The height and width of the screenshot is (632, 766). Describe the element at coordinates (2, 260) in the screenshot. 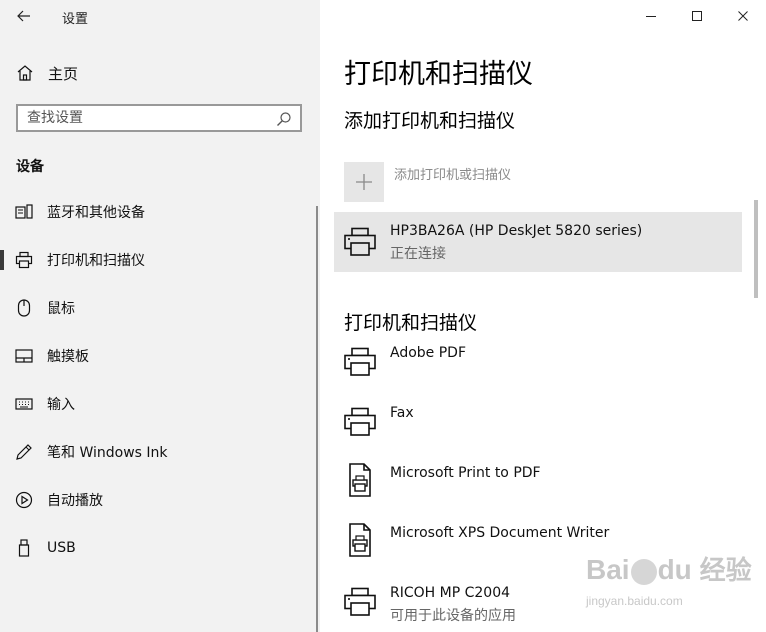

I see `selection-indicator` at that location.